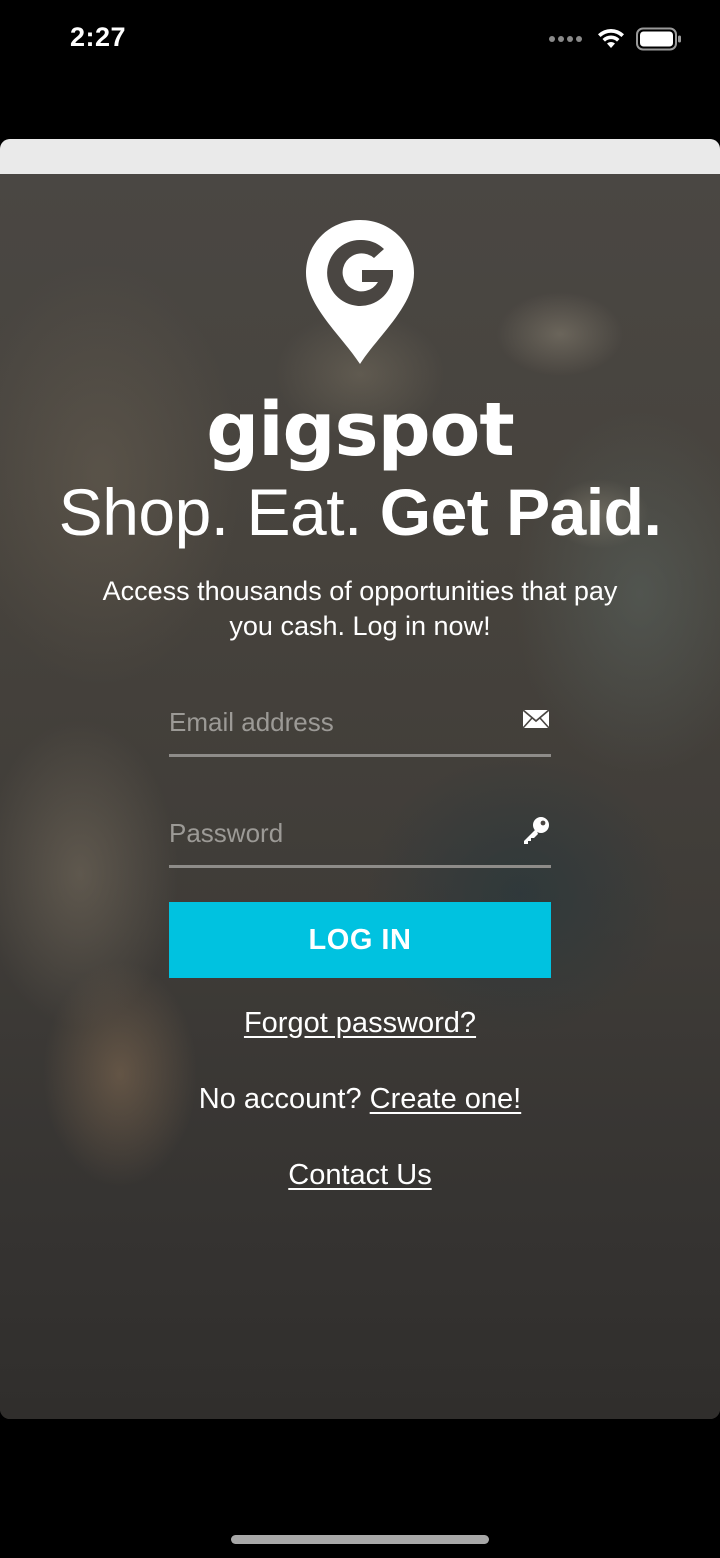  I want to click on login-button: LOG IN, so click(360, 940).